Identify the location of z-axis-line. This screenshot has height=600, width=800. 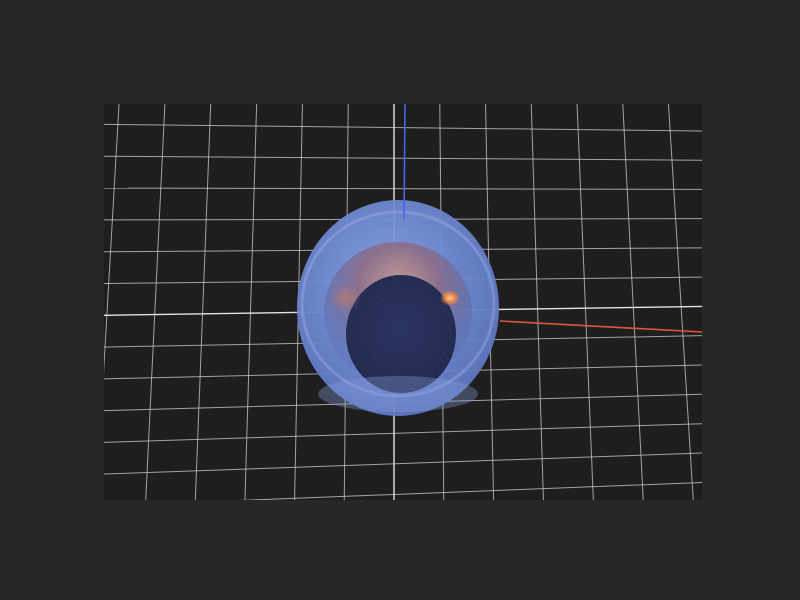
(404, 162).